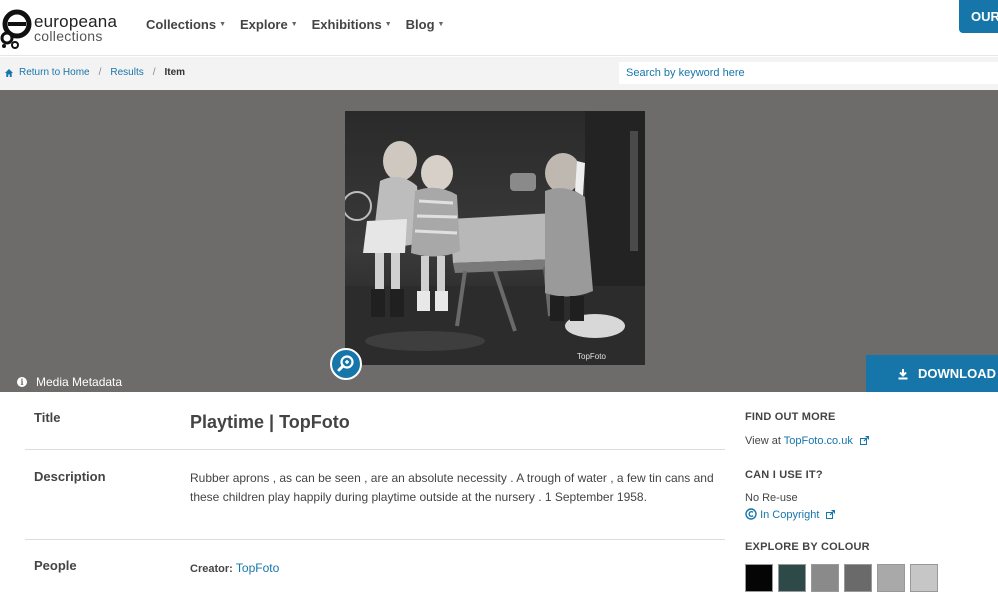  I want to click on breadcrumb-current: Item, so click(175, 72).